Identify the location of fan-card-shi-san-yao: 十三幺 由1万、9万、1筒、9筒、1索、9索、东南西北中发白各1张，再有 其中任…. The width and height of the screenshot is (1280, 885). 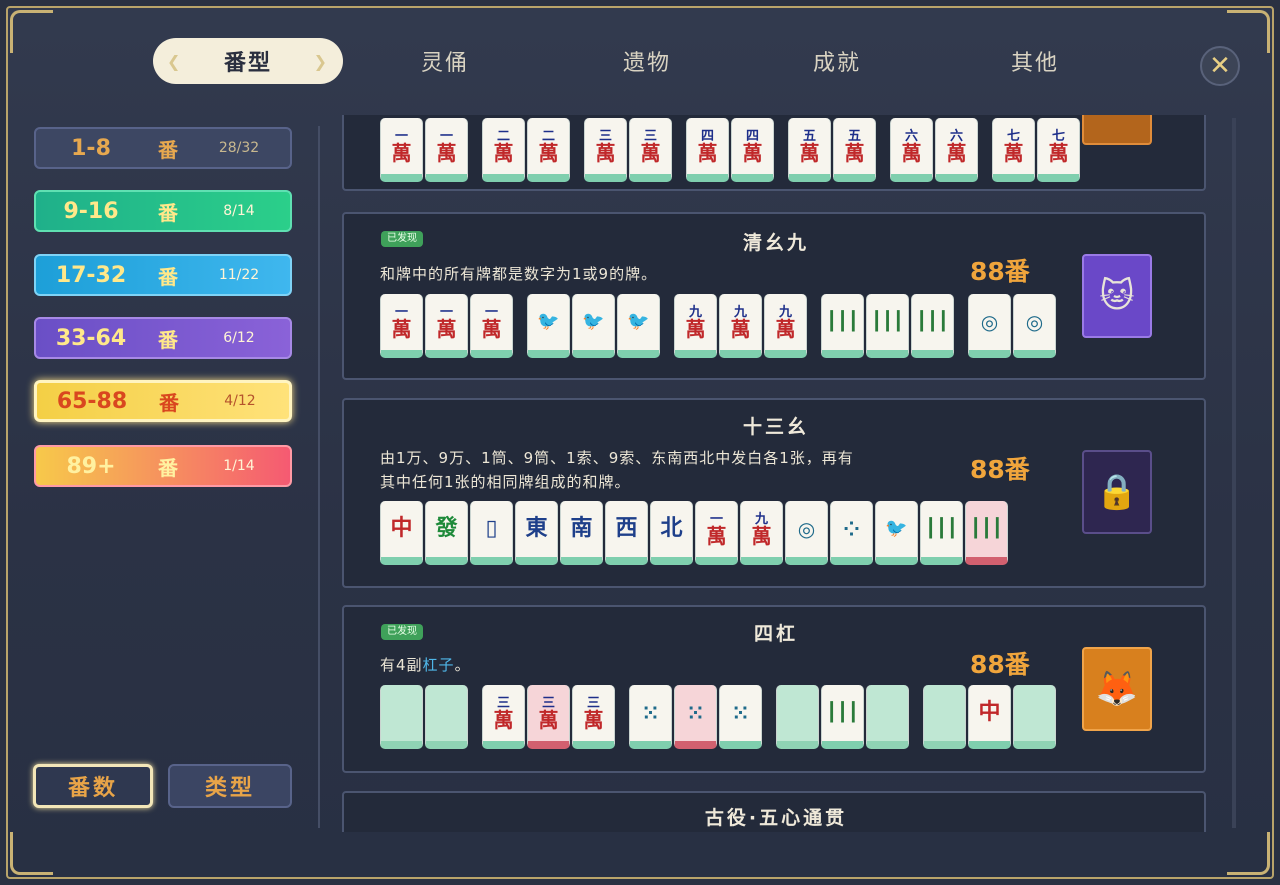
(774, 493).